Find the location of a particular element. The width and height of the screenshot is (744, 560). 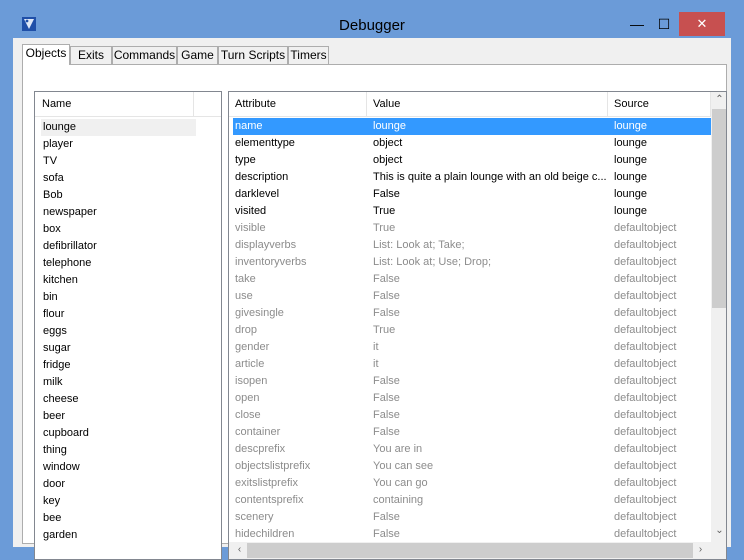

list-item: garden is located at coordinates (118, 535).